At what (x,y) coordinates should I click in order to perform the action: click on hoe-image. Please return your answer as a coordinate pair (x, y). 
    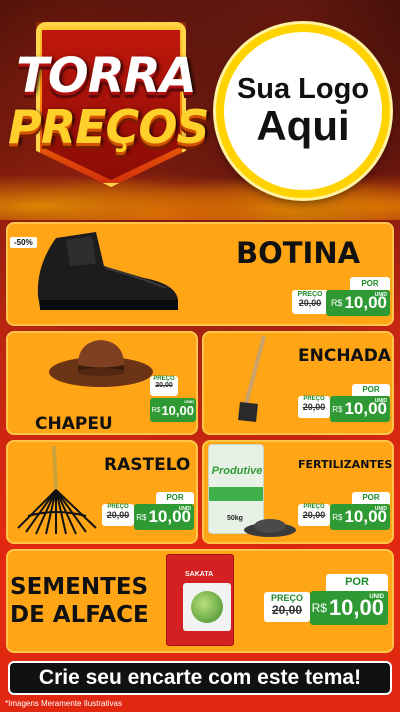
    Looking at the image, I should click on (252, 378).